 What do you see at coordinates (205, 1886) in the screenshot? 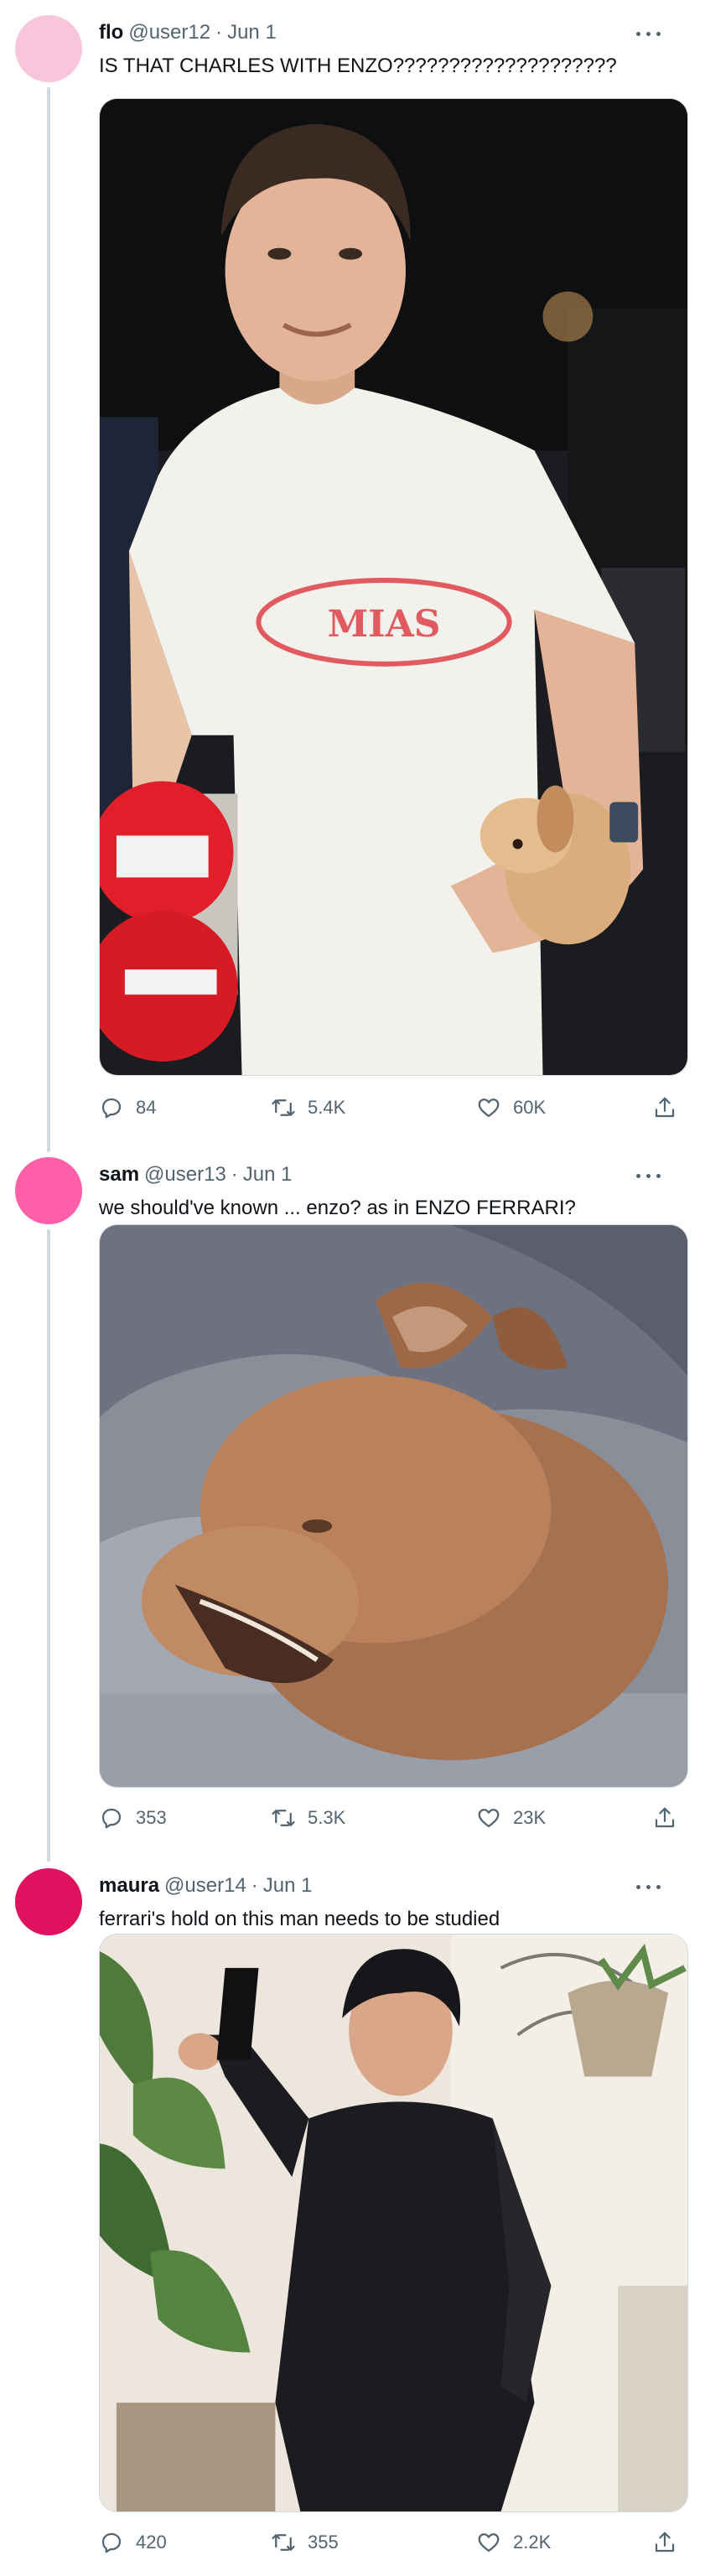
I see `user-handle: @user14` at bounding box center [205, 1886].